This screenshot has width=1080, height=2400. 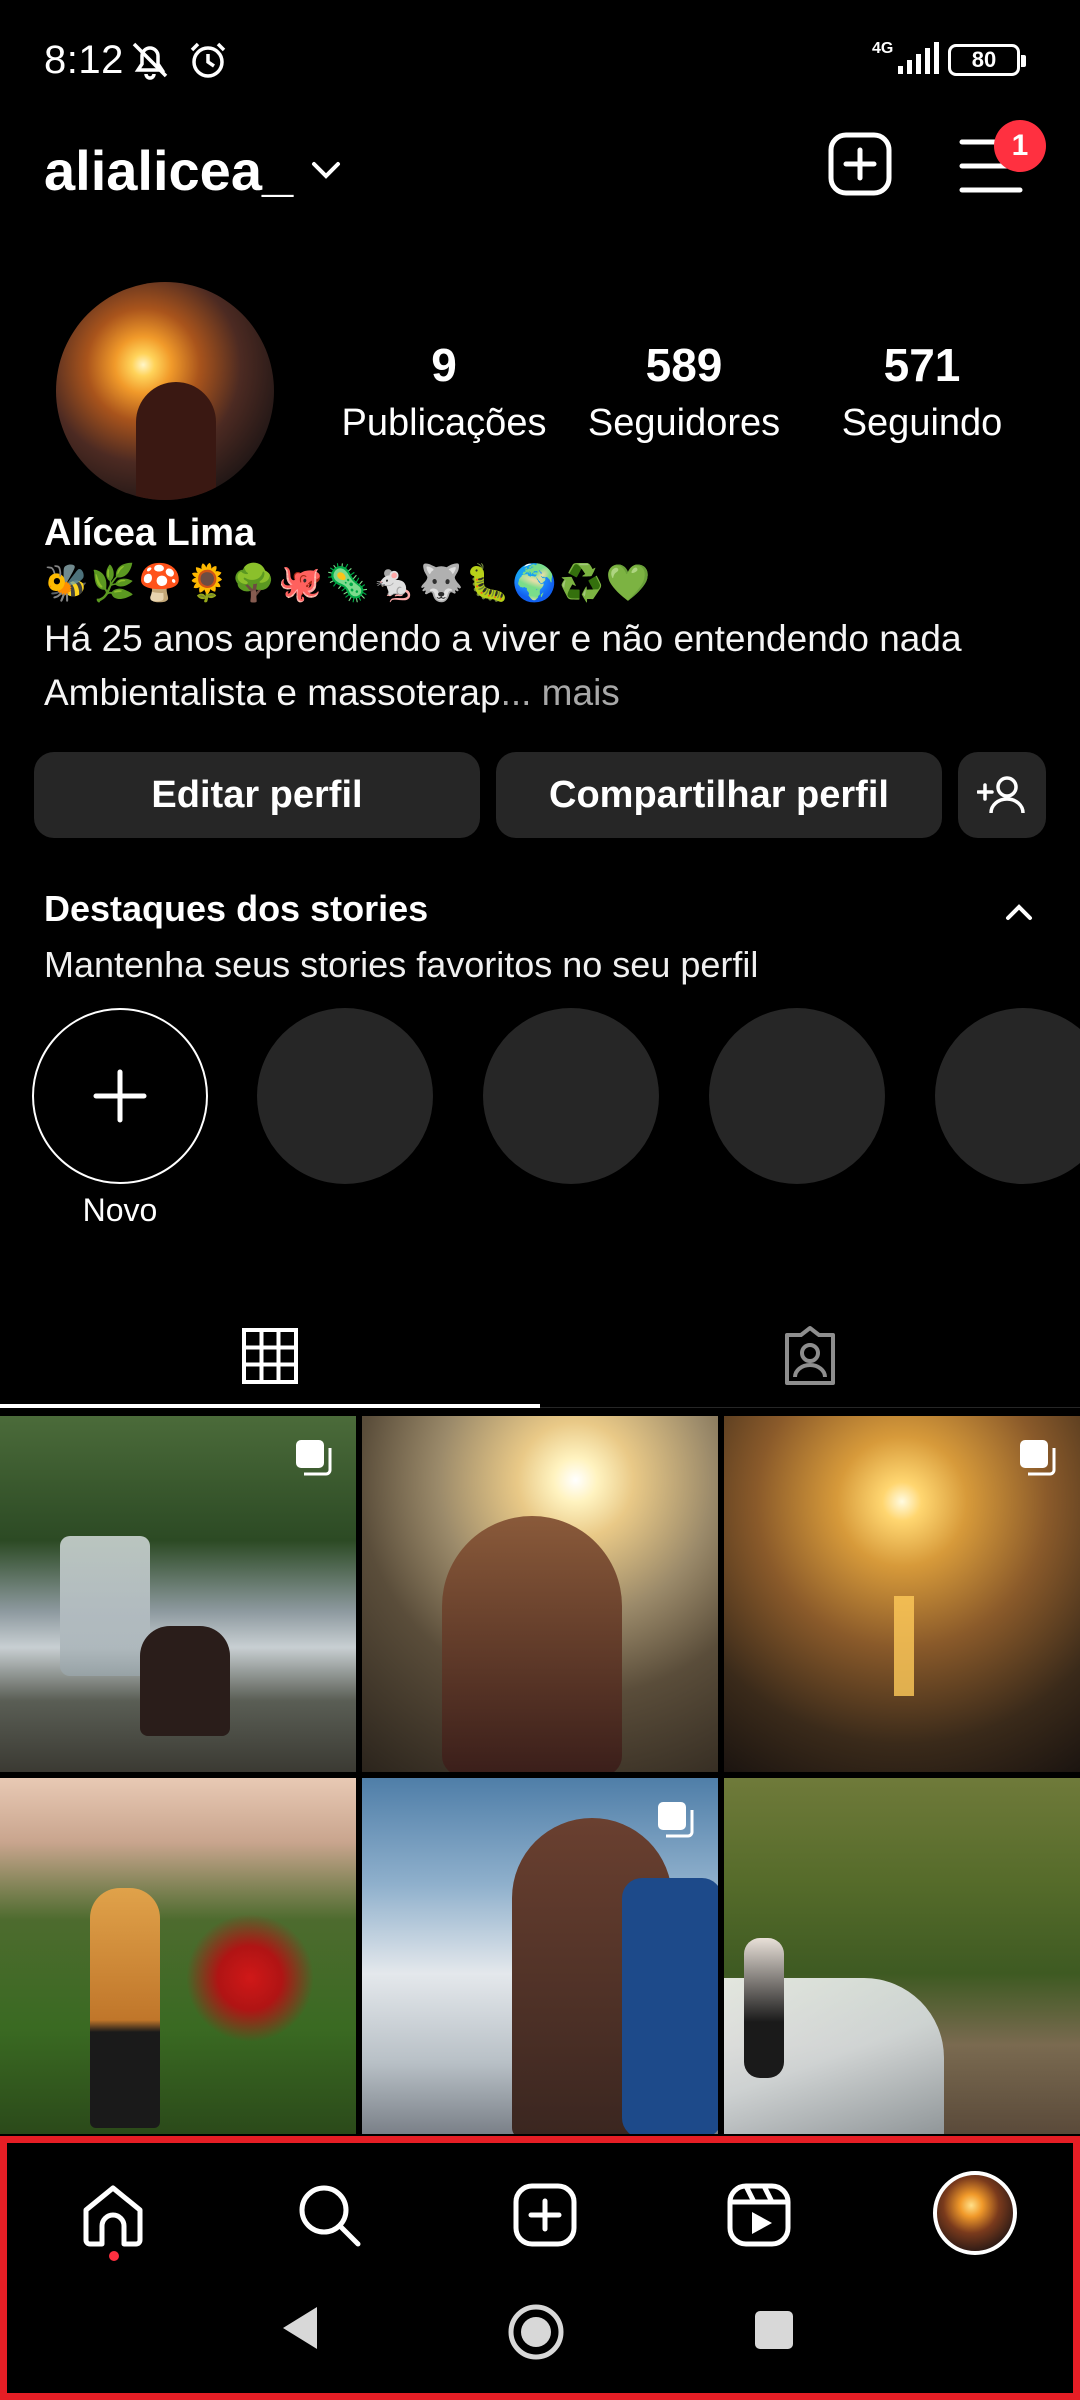 What do you see at coordinates (150, 533) in the screenshot?
I see `full-name: Alícea Lima` at bounding box center [150, 533].